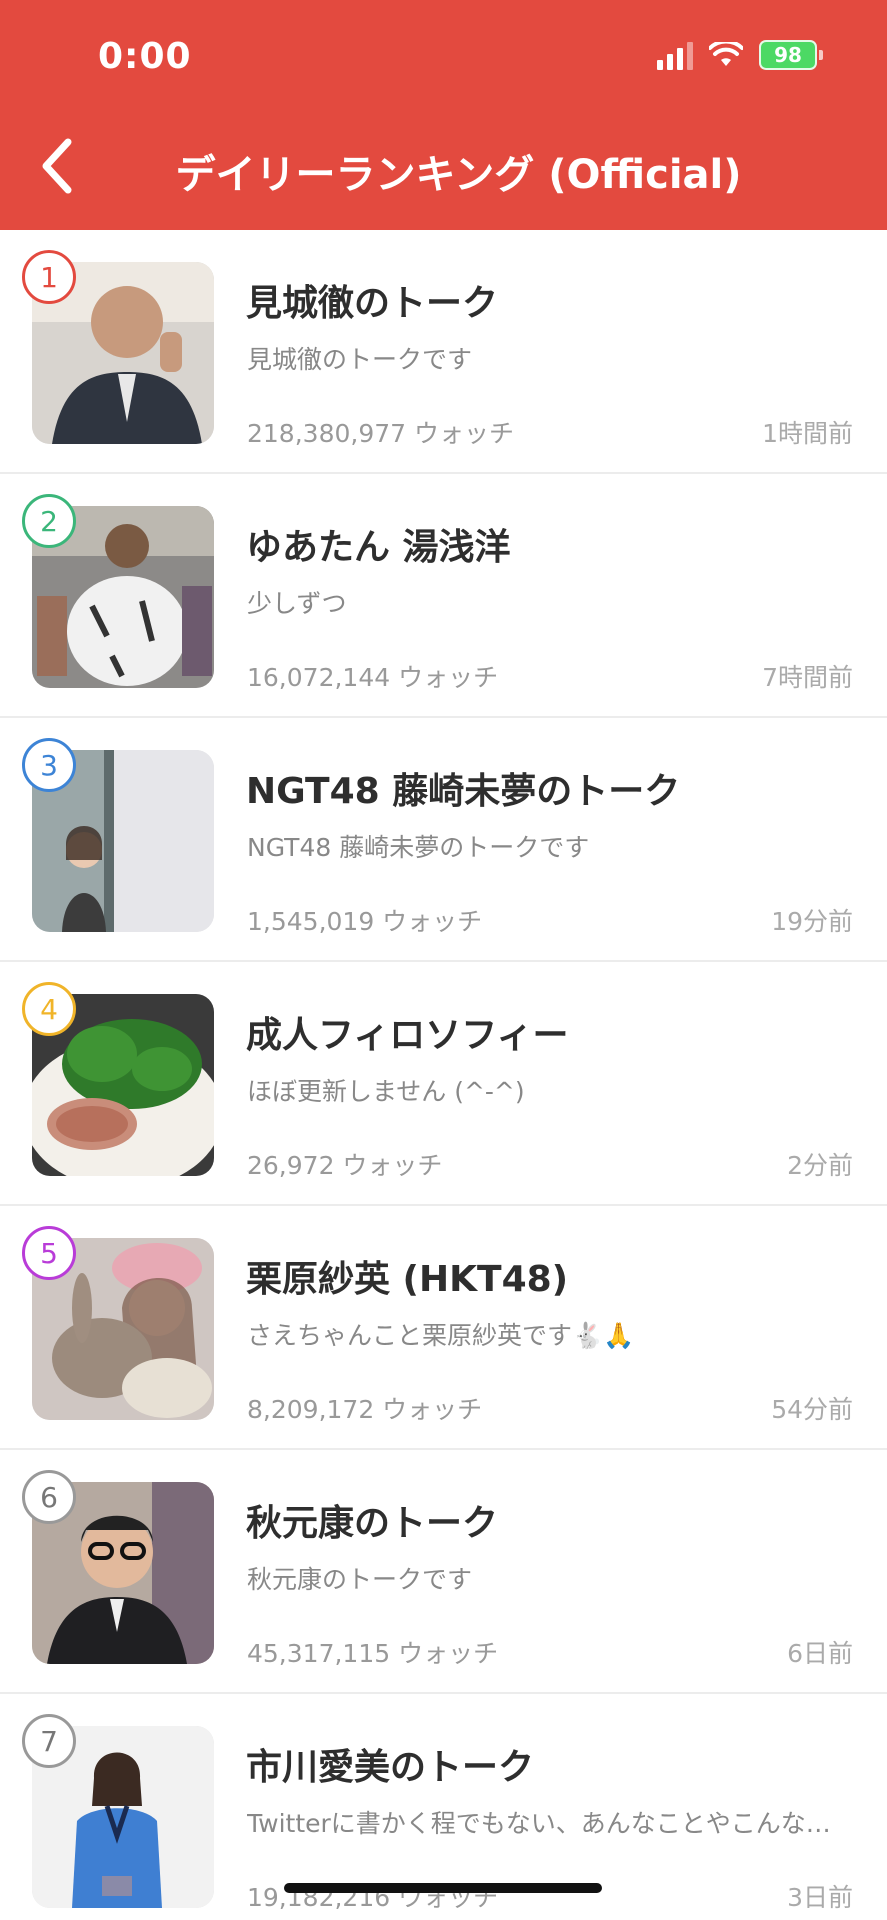  What do you see at coordinates (380, 433) in the screenshot?
I see `watch-count: 218,380,977 ウォッチ` at bounding box center [380, 433].